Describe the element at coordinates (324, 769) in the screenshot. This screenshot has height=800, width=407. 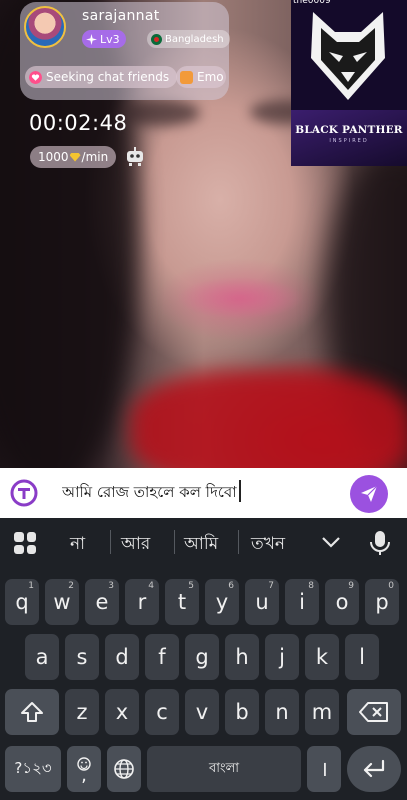
I see `period-key: ।` at that location.